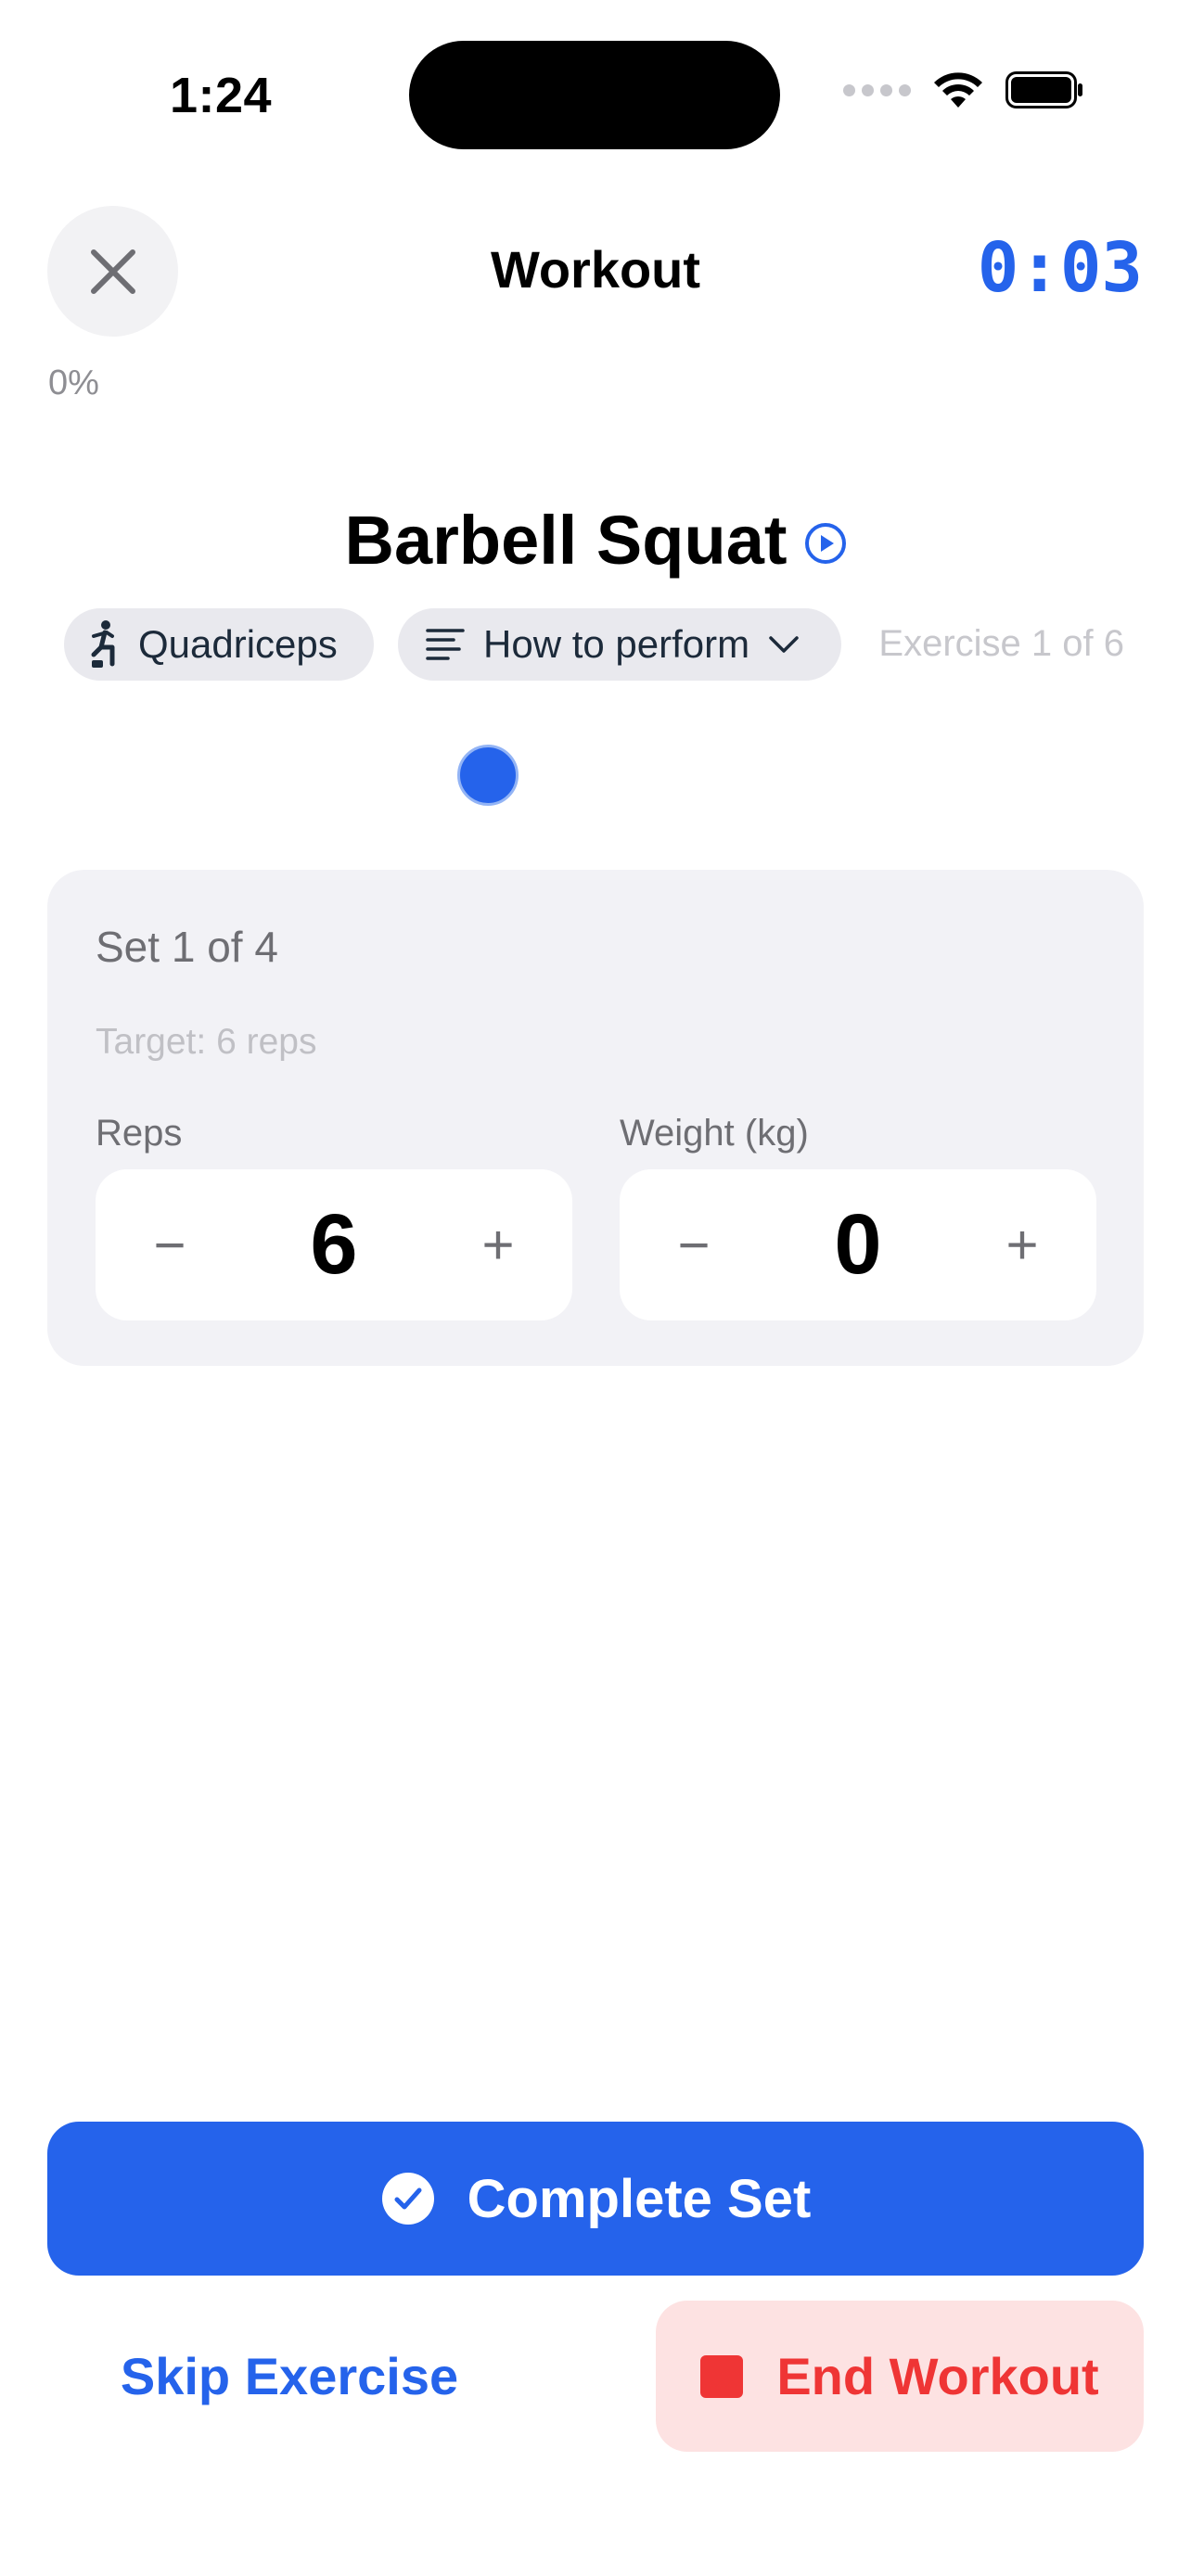  Describe the element at coordinates (1043, 89) in the screenshot. I see `battery-icon` at that location.